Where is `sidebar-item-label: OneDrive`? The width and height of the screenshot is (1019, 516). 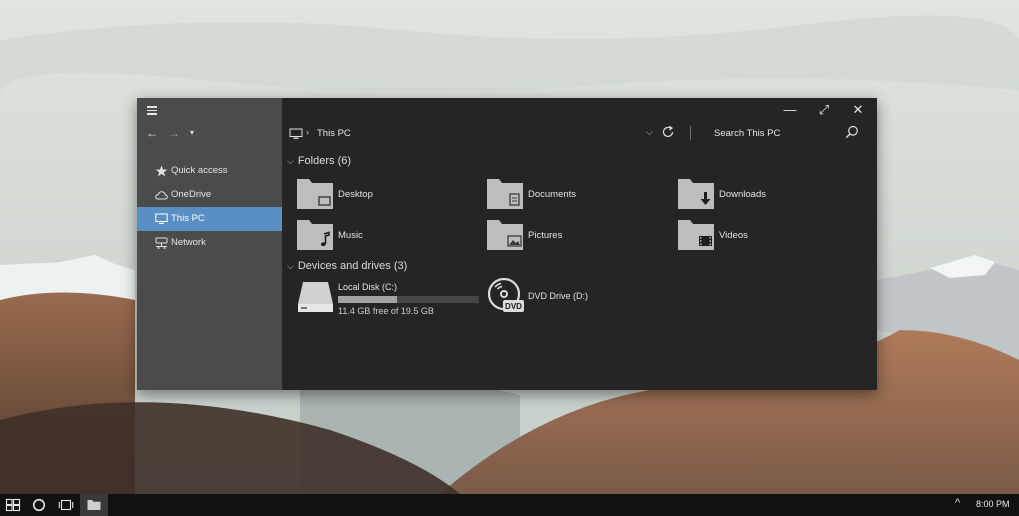 sidebar-item-label: OneDrive is located at coordinates (191, 194).